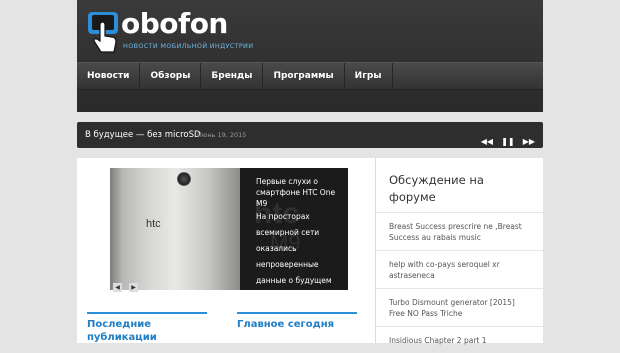 This screenshot has width=620, height=353. I want to click on forum-topic: Insidious Chapter 2 part 1, so click(459, 339).